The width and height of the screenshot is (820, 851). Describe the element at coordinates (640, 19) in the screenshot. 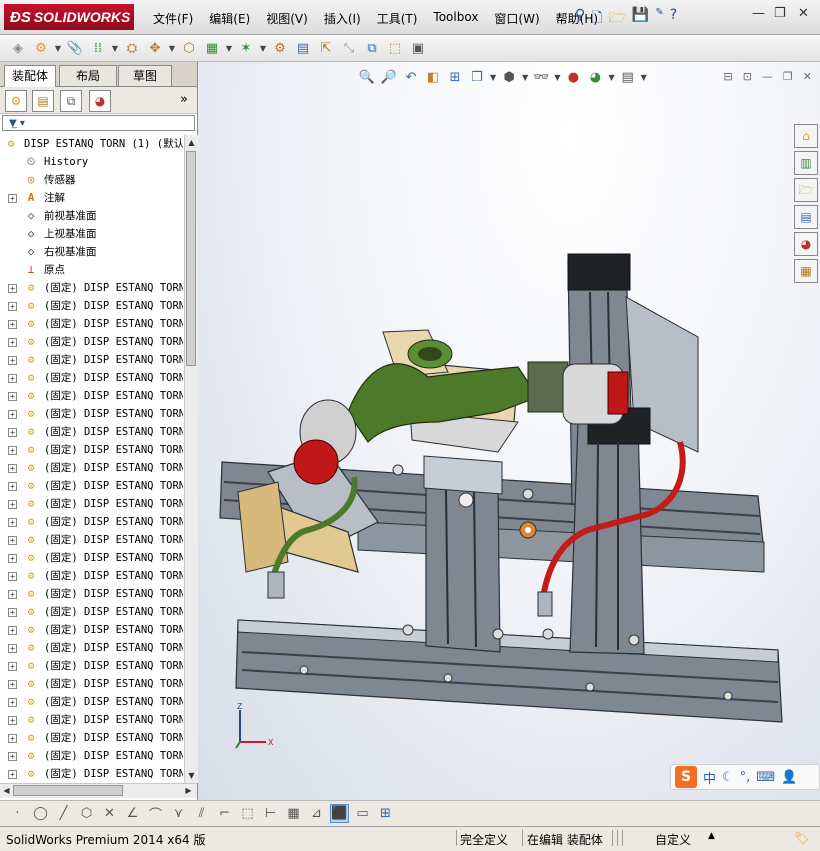

I see `save-icon: 💾` at that location.